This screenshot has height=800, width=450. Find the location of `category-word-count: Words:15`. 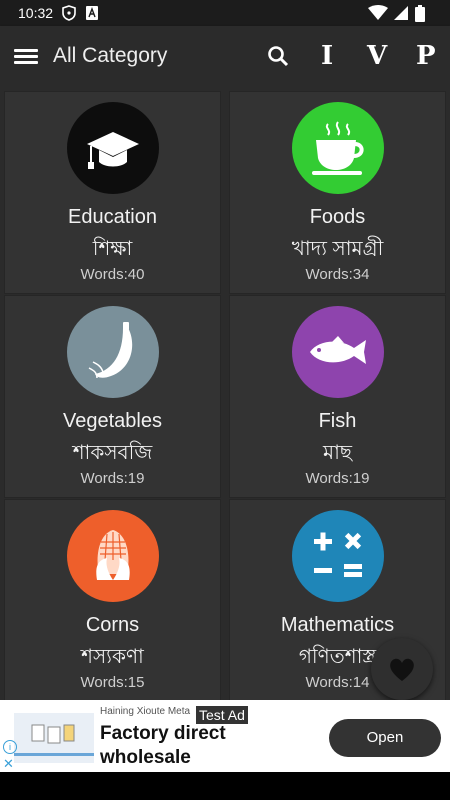

category-word-count: Words:15 is located at coordinates (112, 682).